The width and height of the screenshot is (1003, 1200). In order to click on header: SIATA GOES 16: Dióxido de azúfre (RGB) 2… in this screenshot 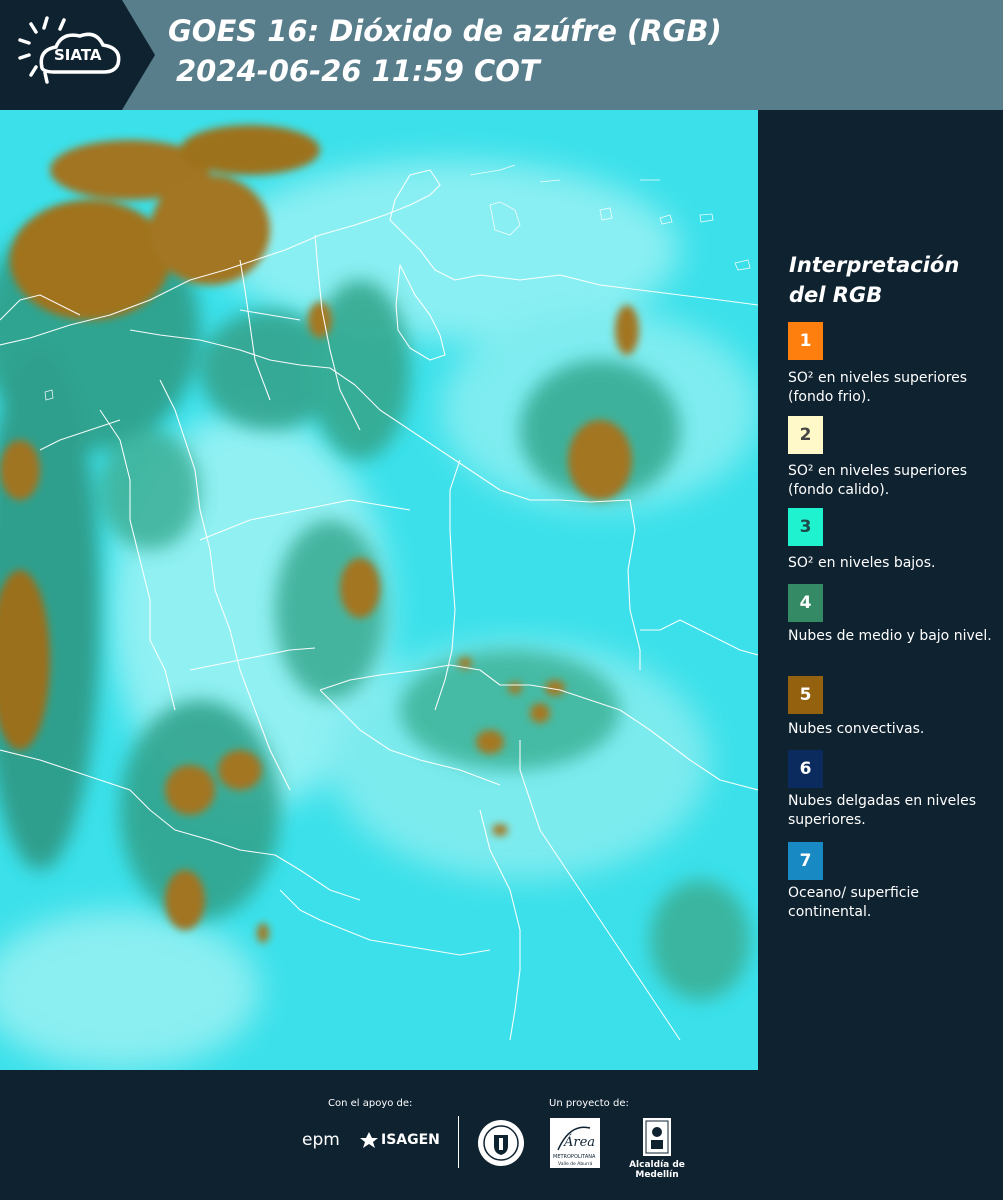, I will do `click(501, 55)`.